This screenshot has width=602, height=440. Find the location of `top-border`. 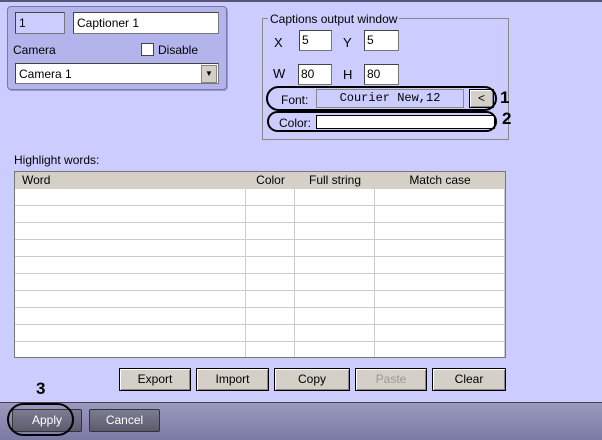

top-border is located at coordinates (301, 1).